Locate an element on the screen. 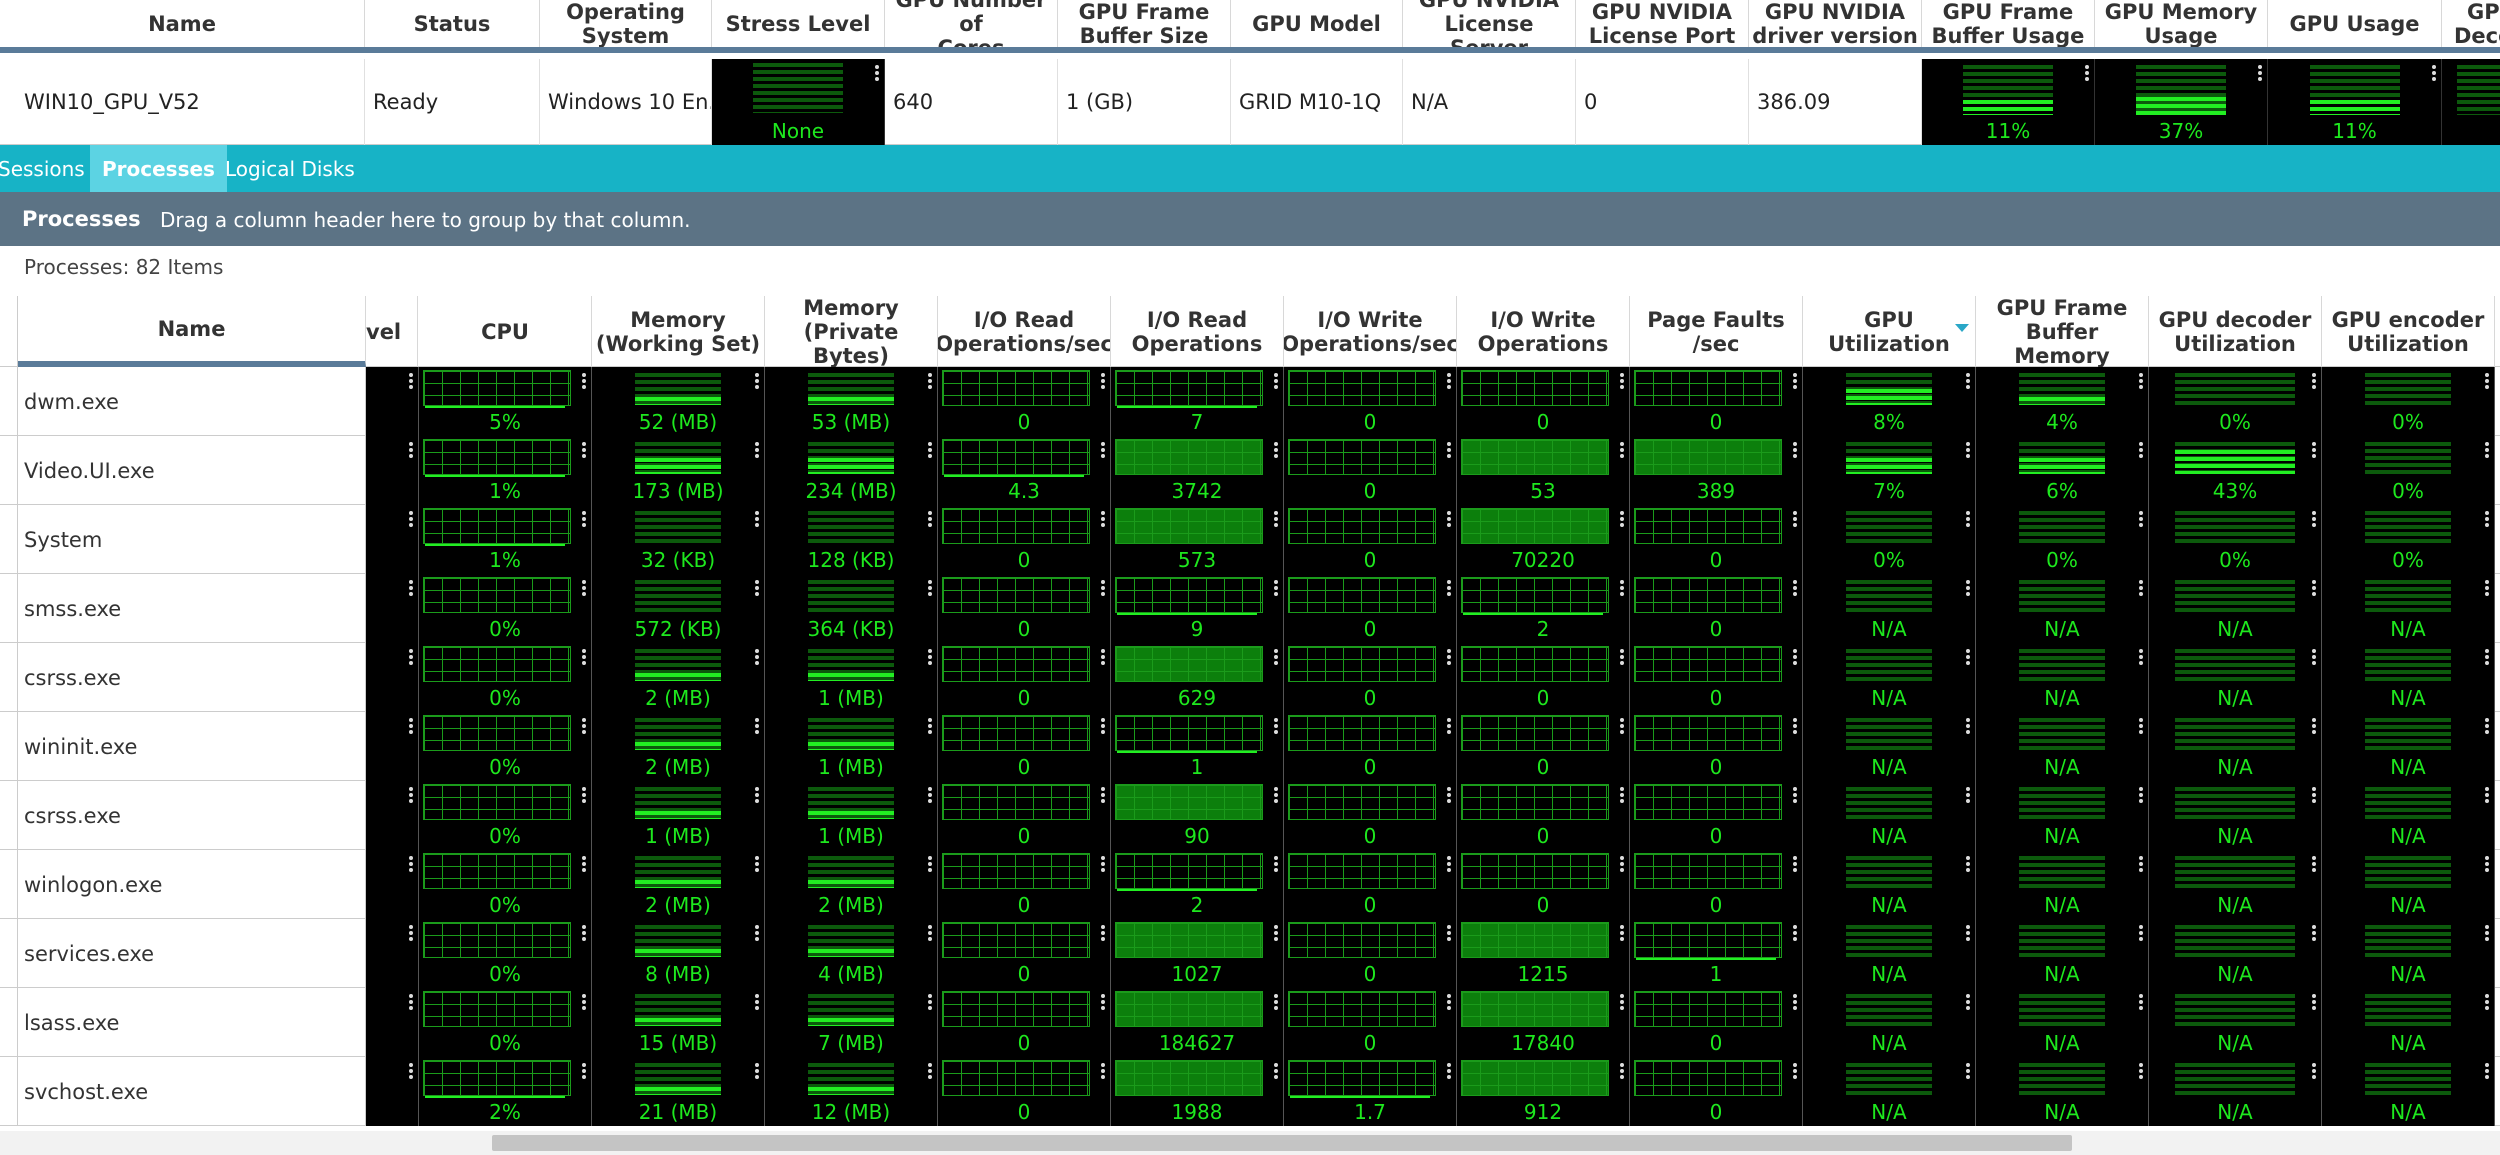 The image size is (2500, 1155). col-header-gpu-usage: GPU Usage is located at coordinates (2355, 23).